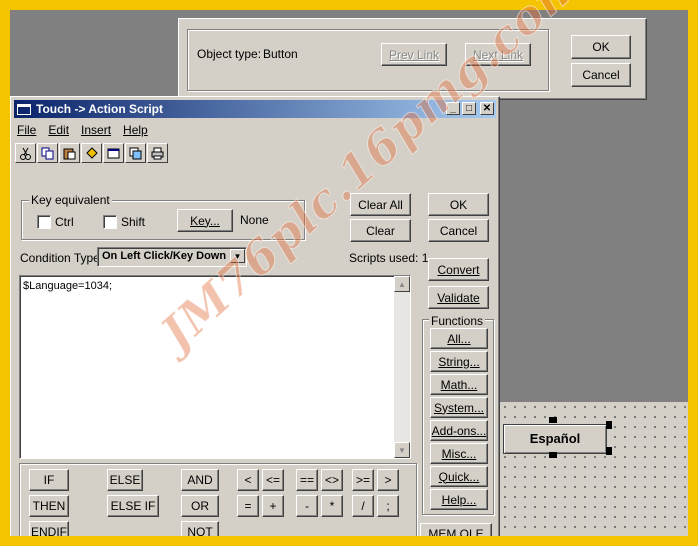  I want to click on object-type-label: Object type:, so click(229, 54).